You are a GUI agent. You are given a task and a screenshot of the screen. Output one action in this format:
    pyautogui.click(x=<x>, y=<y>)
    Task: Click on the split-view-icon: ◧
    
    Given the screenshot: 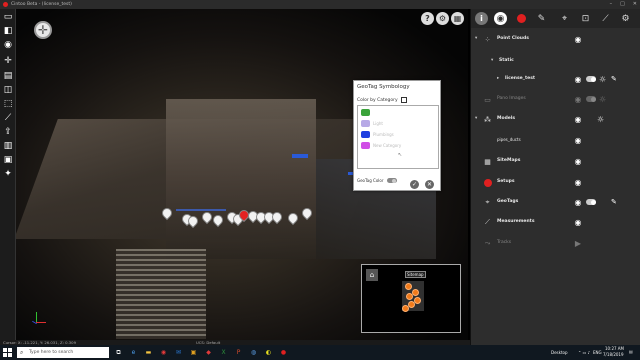 What is the action you would take?
    pyautogui.click(x=8, y=31)
    